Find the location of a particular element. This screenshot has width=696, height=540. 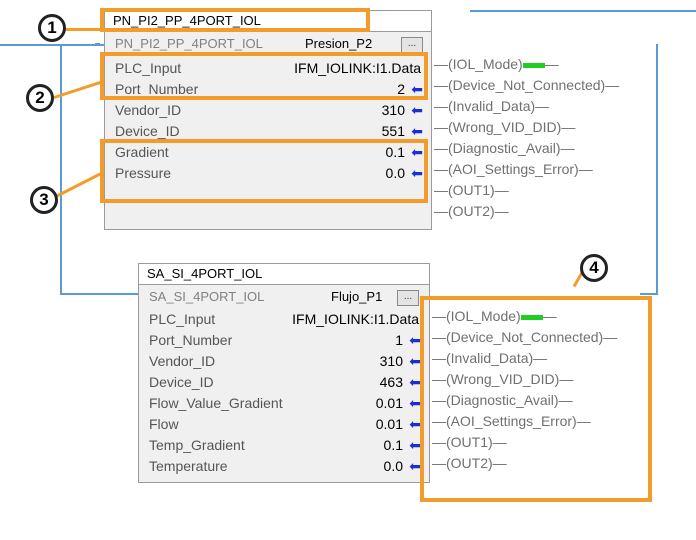

param-row: Device_ID 463 ⬅ is located at coordinates (284, 382).